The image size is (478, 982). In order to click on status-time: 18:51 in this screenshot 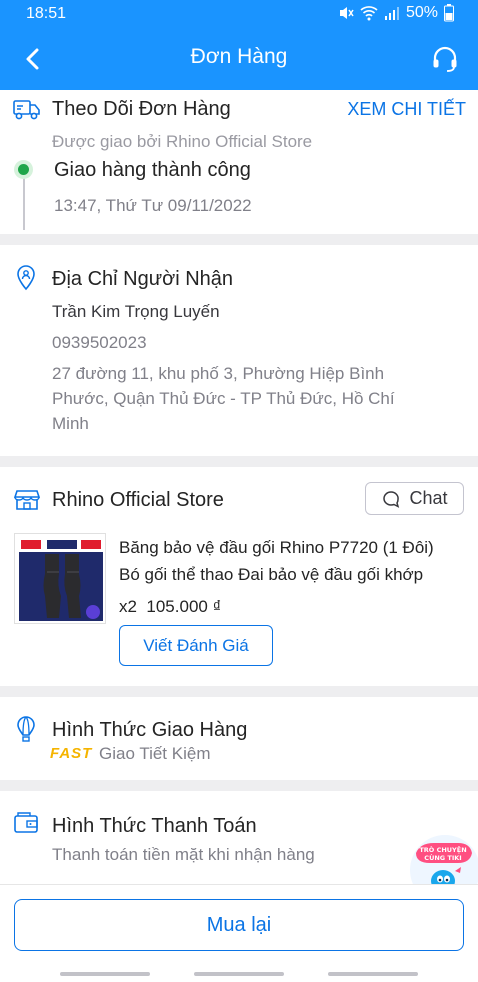, I will do `click(46, 13)`.